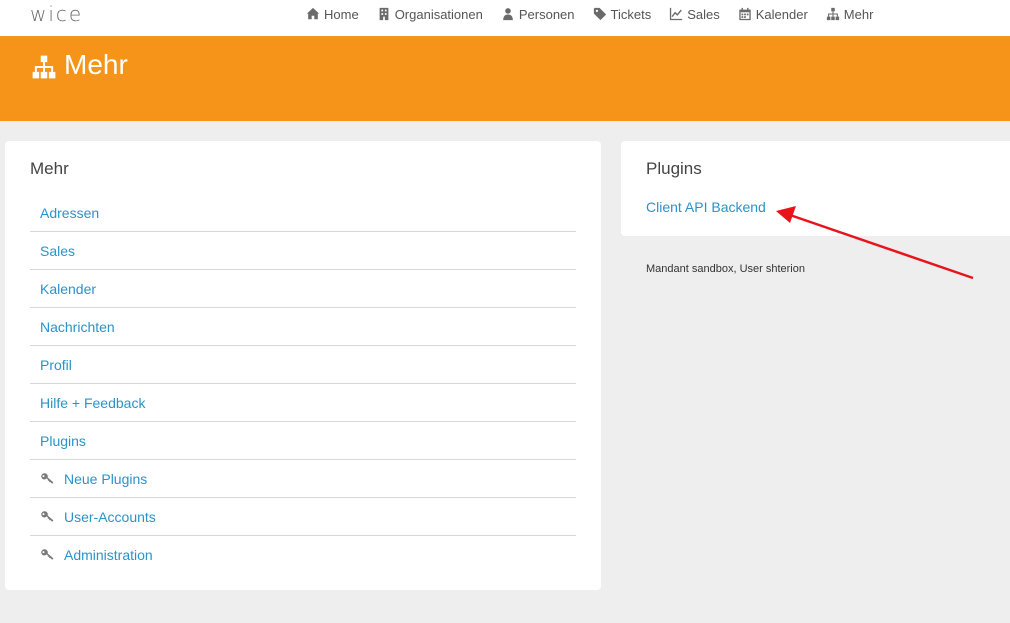  Describe the element at coordinates (108, 555) in the screenshot. I see `administration-link: Administration` at that location.